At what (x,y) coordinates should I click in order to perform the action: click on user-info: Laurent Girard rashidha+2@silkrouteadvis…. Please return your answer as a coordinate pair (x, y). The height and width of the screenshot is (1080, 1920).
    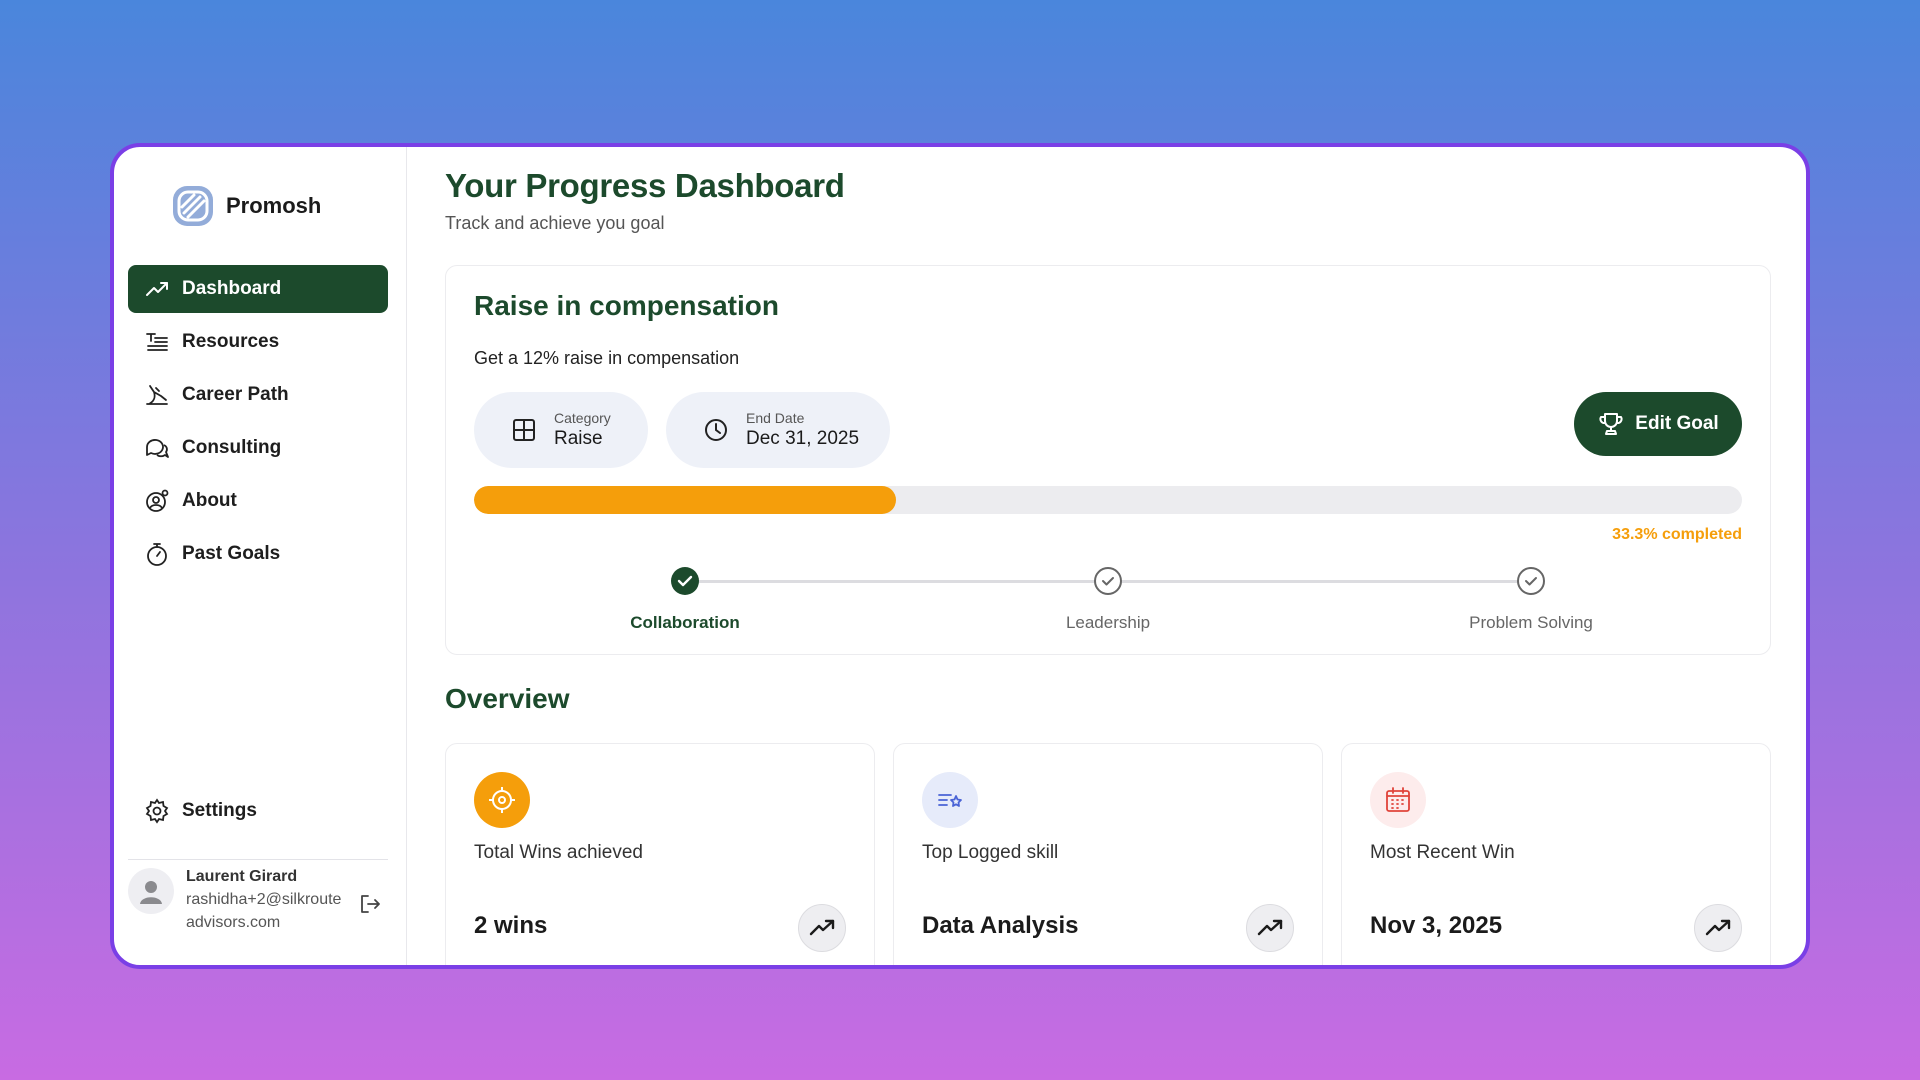
    Looking at the image, I should click on (266, 900).